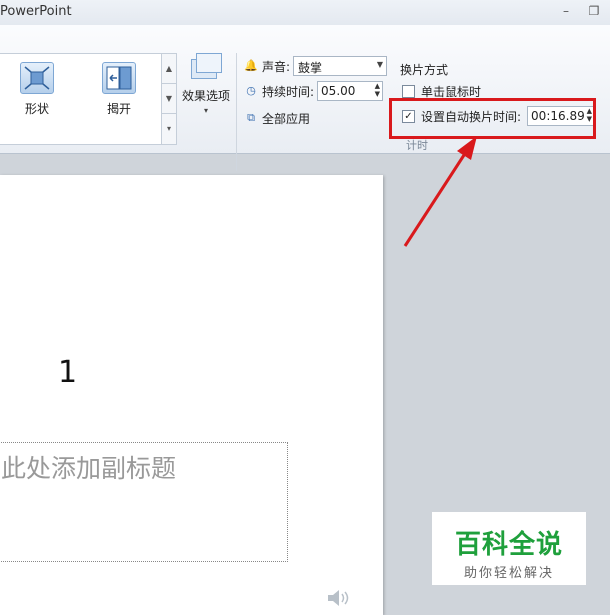 This screenshot has height=615, width=610. I want to click on watermark-logo: 百科全说 助你轻松解决, so click(509, 548).